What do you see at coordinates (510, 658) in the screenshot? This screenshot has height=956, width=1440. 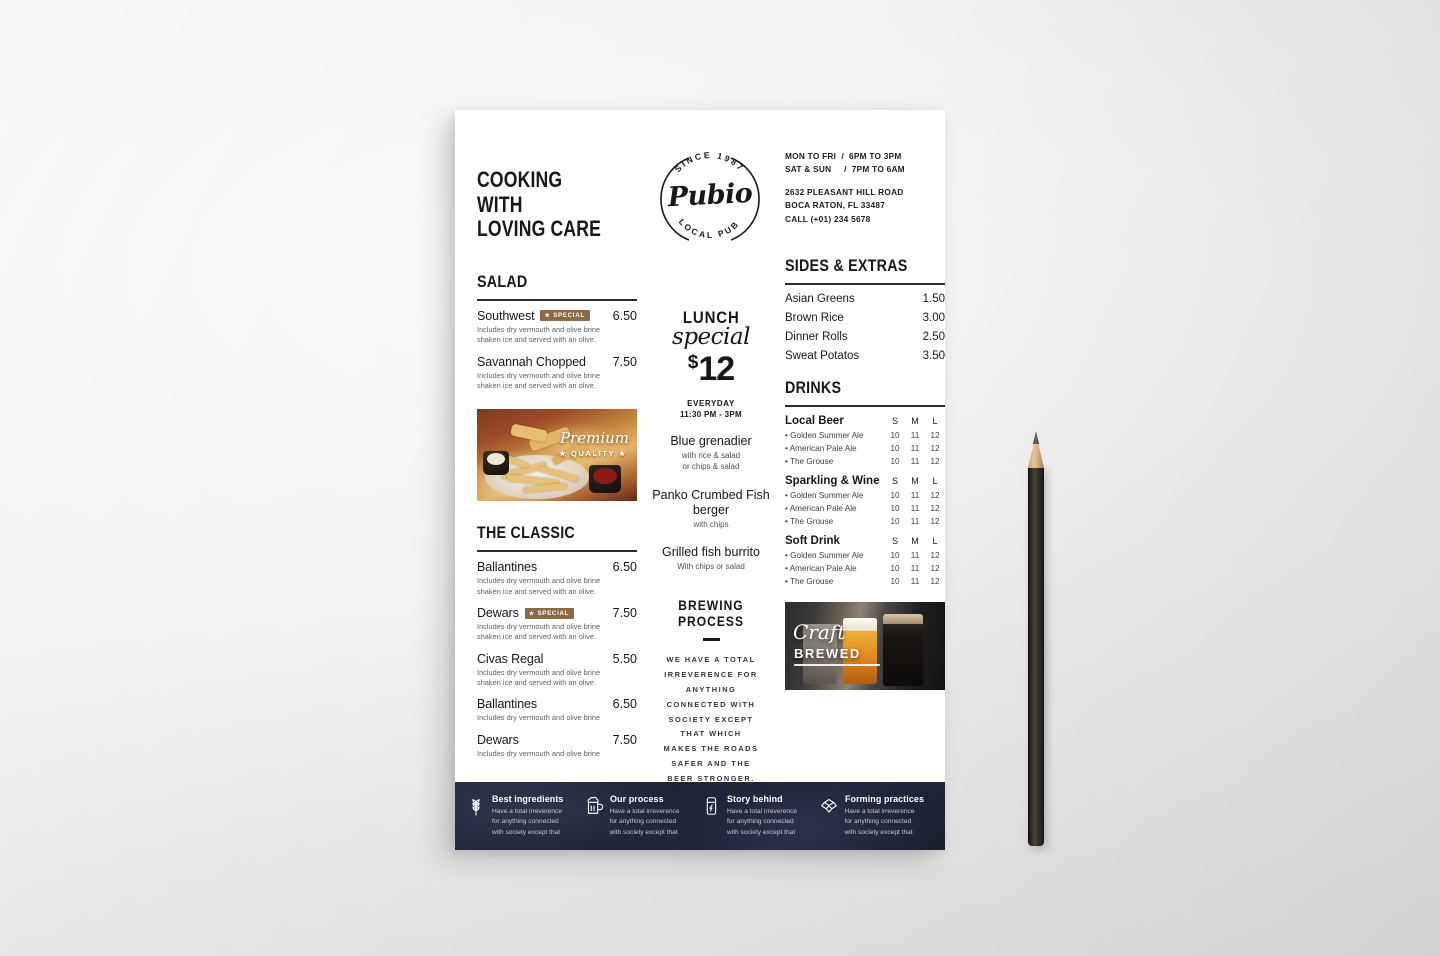 I see `menu-item-name: Civas Regal` at bounding box center [510, 658].